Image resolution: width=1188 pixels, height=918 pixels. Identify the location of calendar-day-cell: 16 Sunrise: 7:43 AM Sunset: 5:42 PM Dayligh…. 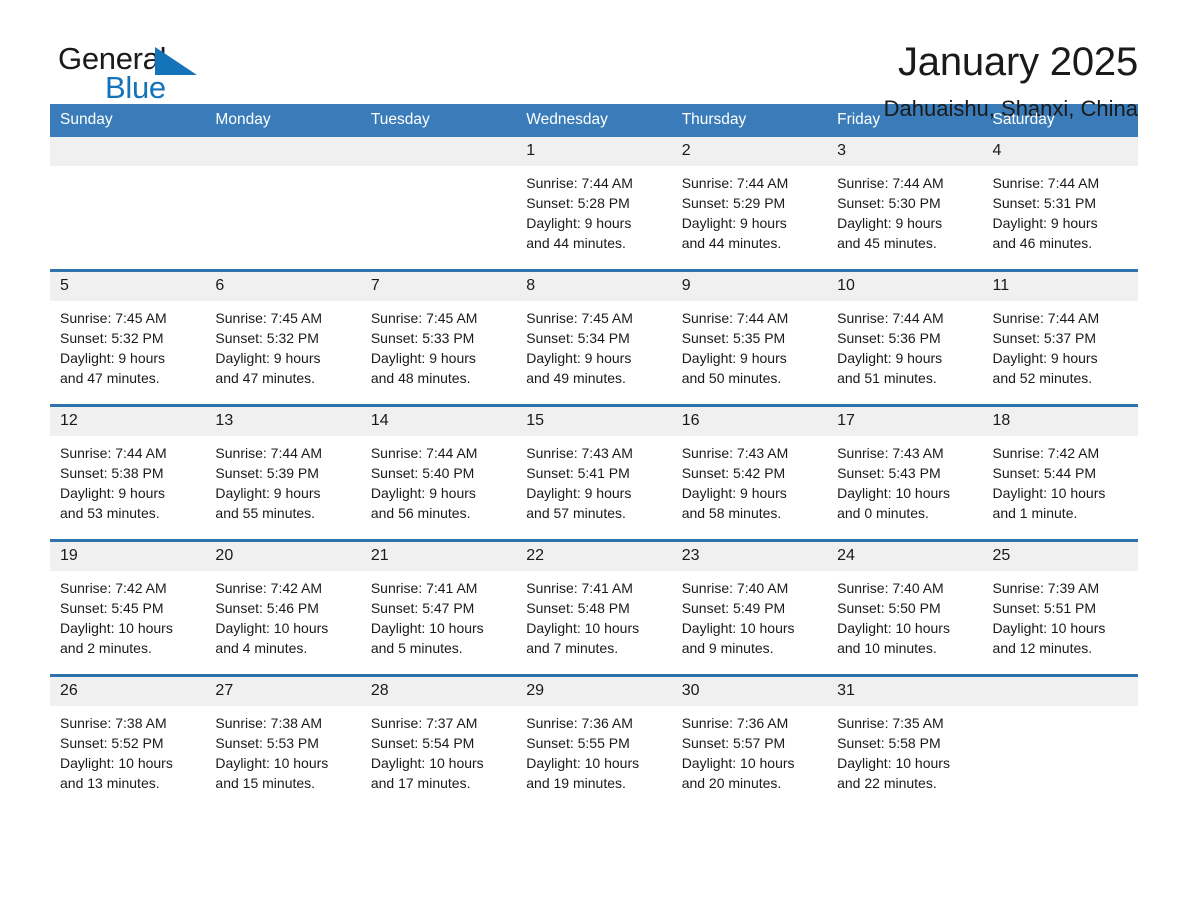
(749, 472).